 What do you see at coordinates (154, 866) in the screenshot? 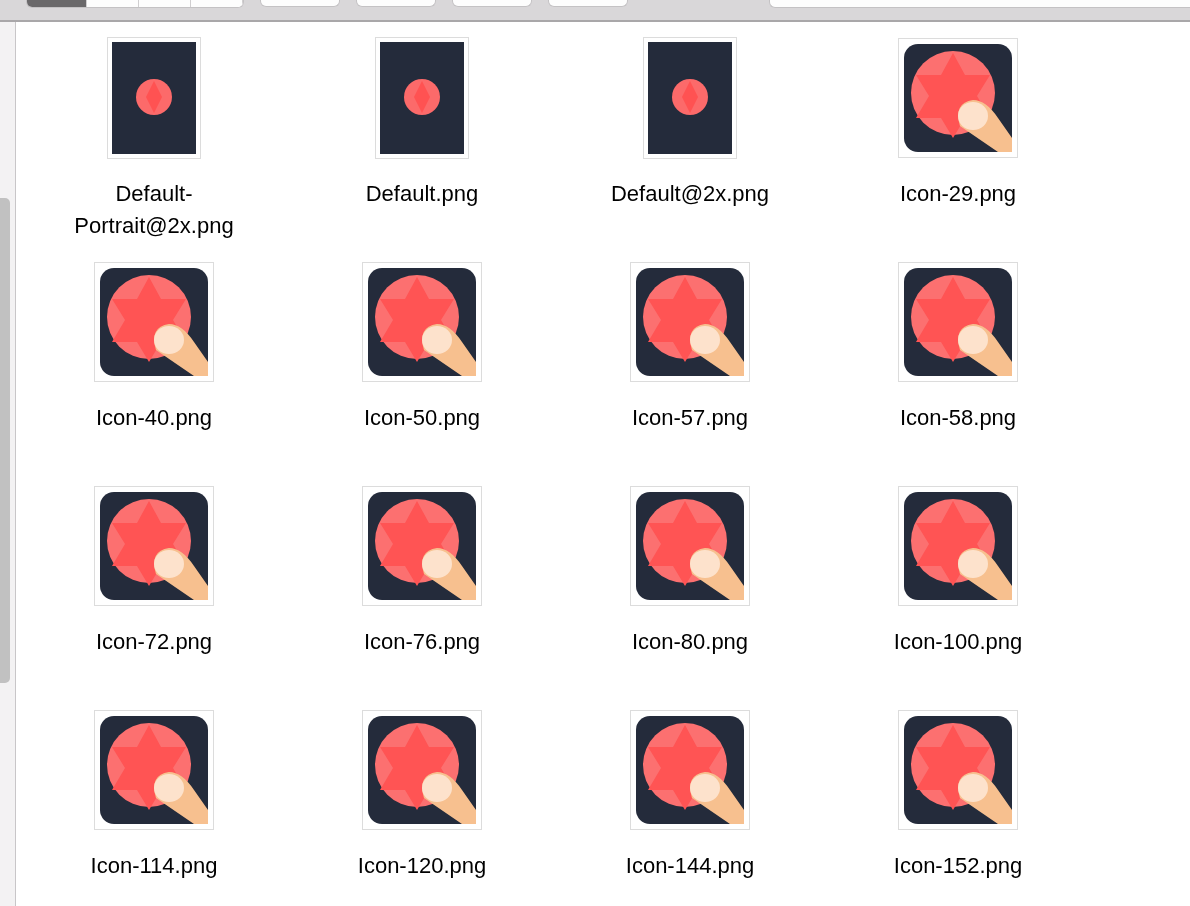
I see `file-name: Icon-114.png` at bounding box center [154, 866].